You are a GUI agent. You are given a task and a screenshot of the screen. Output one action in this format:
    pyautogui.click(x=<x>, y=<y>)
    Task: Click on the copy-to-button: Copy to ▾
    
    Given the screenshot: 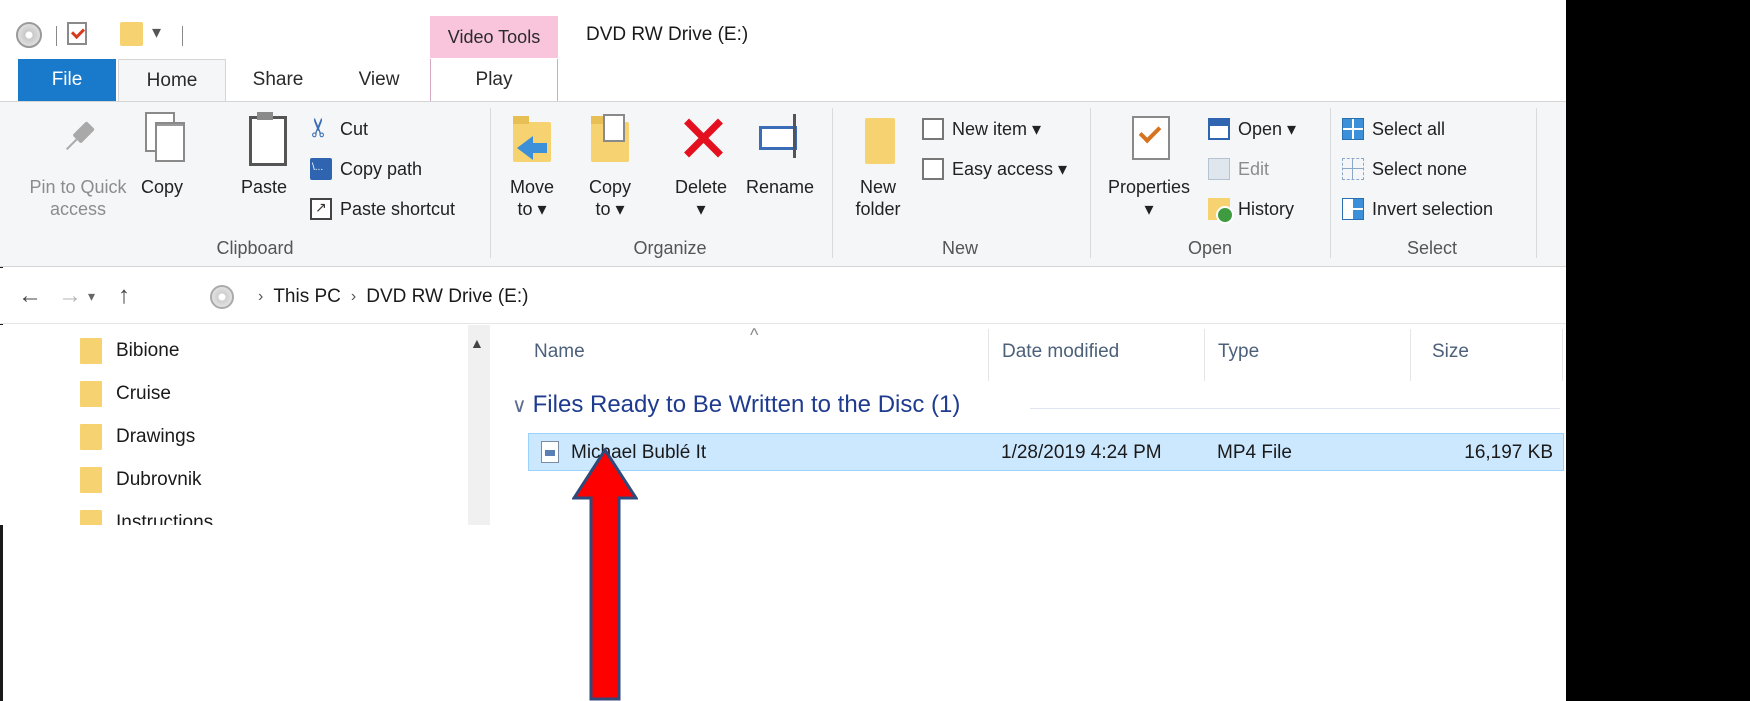 What is the action you would take?
    pyautogui.click(x=610, y=165)
    